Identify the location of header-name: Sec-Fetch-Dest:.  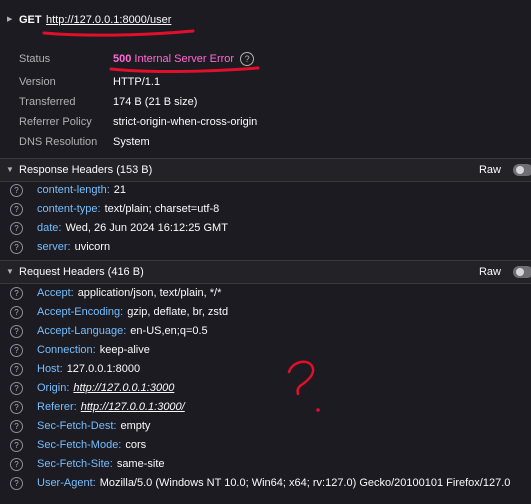
(77, 426).